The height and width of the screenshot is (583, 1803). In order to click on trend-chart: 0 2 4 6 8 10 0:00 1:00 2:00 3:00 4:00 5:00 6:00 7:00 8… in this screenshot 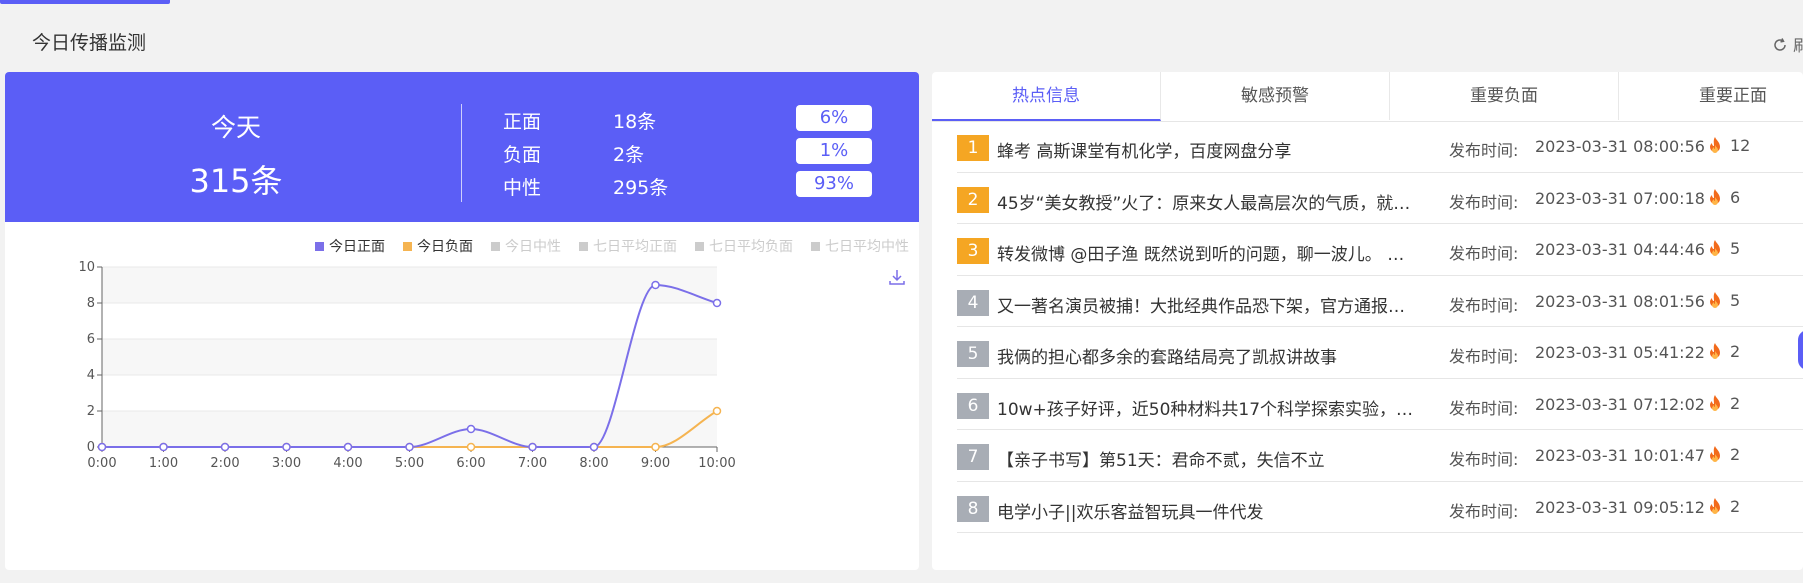, I will do `click(406, 365)`.